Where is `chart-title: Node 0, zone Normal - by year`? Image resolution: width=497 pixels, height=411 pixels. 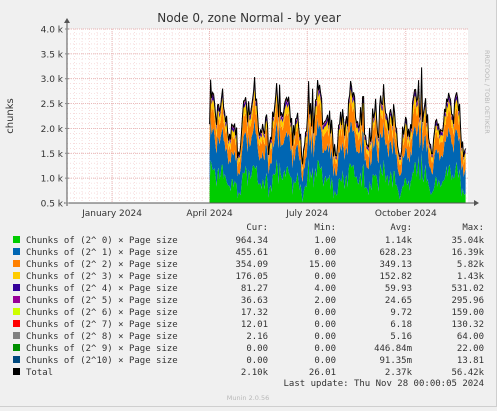 chart-title: Node 0, zone Normal - by year is located at coordinates (249, 18).